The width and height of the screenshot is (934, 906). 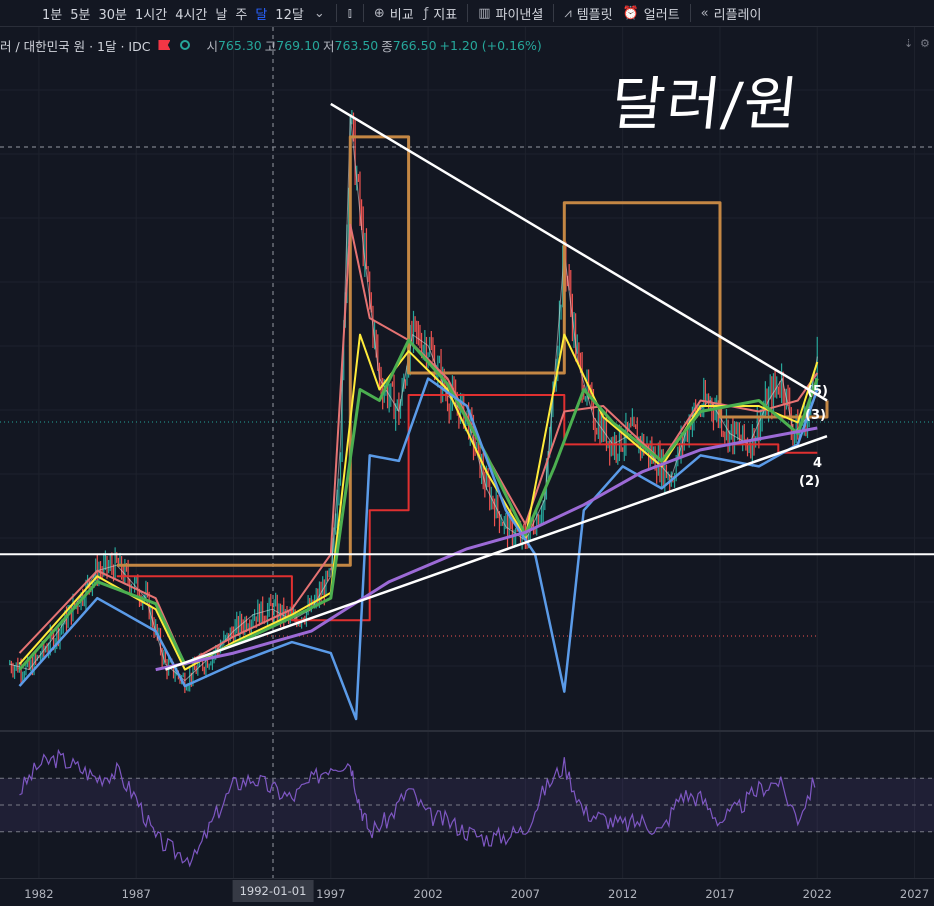 I want to click on wave-label-2: (2), so click(x=809, y=481).